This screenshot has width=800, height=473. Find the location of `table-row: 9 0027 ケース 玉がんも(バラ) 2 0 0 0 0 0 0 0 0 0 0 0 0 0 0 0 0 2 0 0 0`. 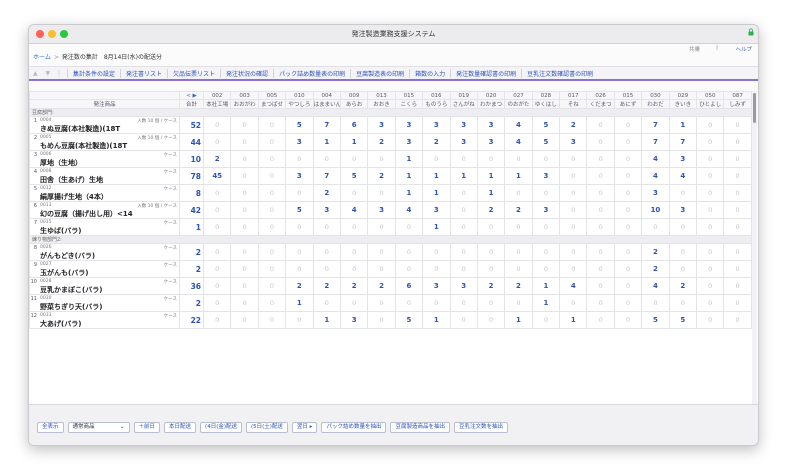

table-row: 9 0027 ケース 玉がんも(バラ) 2 0 0 0 0 0 0 0 0 0 0 0 0 0 0 0 0 2 0 0 0 is located at coordinates (390, 269).